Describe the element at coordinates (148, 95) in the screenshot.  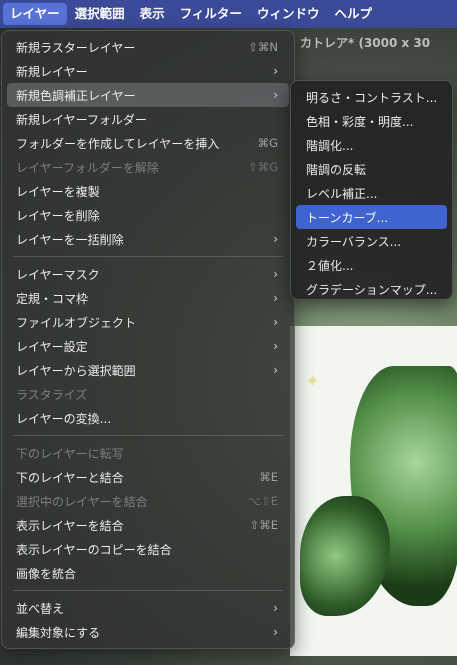
I see `menu-item-new-adjustment-layer: 新規色調補正レイヤー ›` at that location.